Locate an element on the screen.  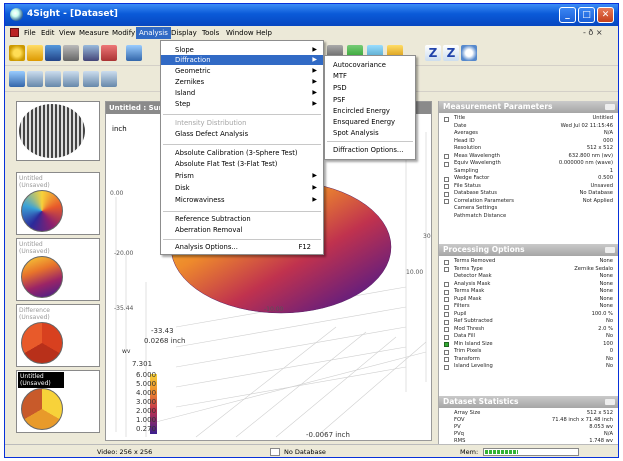
menu-file: File is located at coordinates (30, 33).